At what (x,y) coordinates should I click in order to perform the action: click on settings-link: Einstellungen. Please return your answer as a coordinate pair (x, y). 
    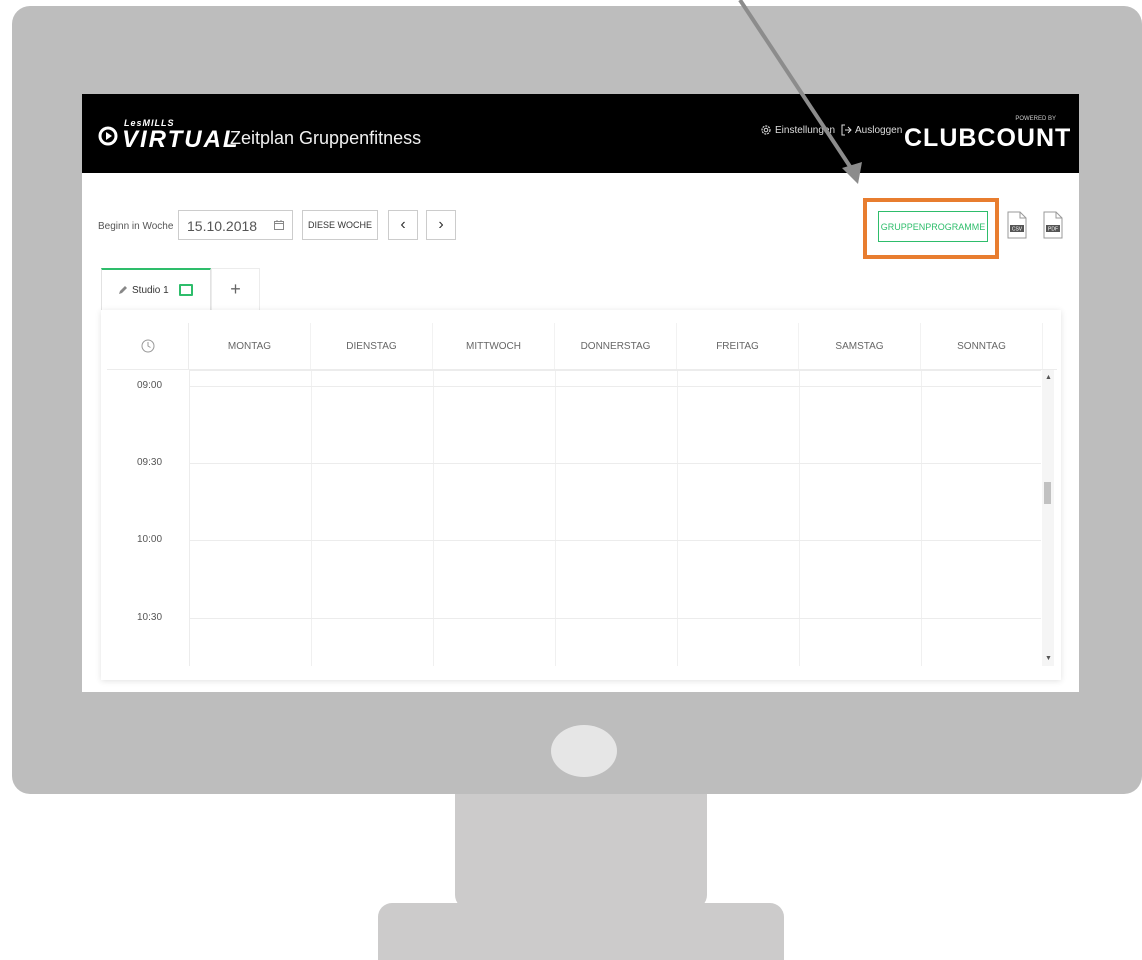
    Looking at the image, I should click on (797, 130).